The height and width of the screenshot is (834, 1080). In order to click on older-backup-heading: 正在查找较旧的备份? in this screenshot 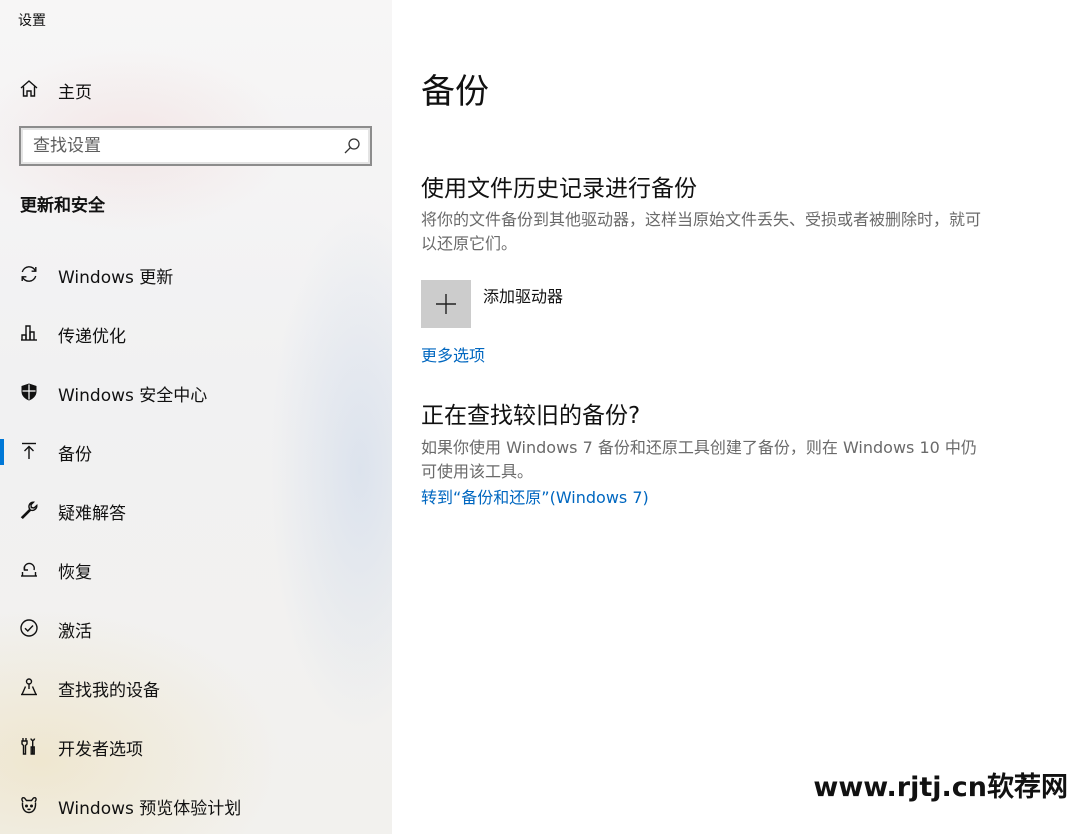, I will do `click(531, 416)`.